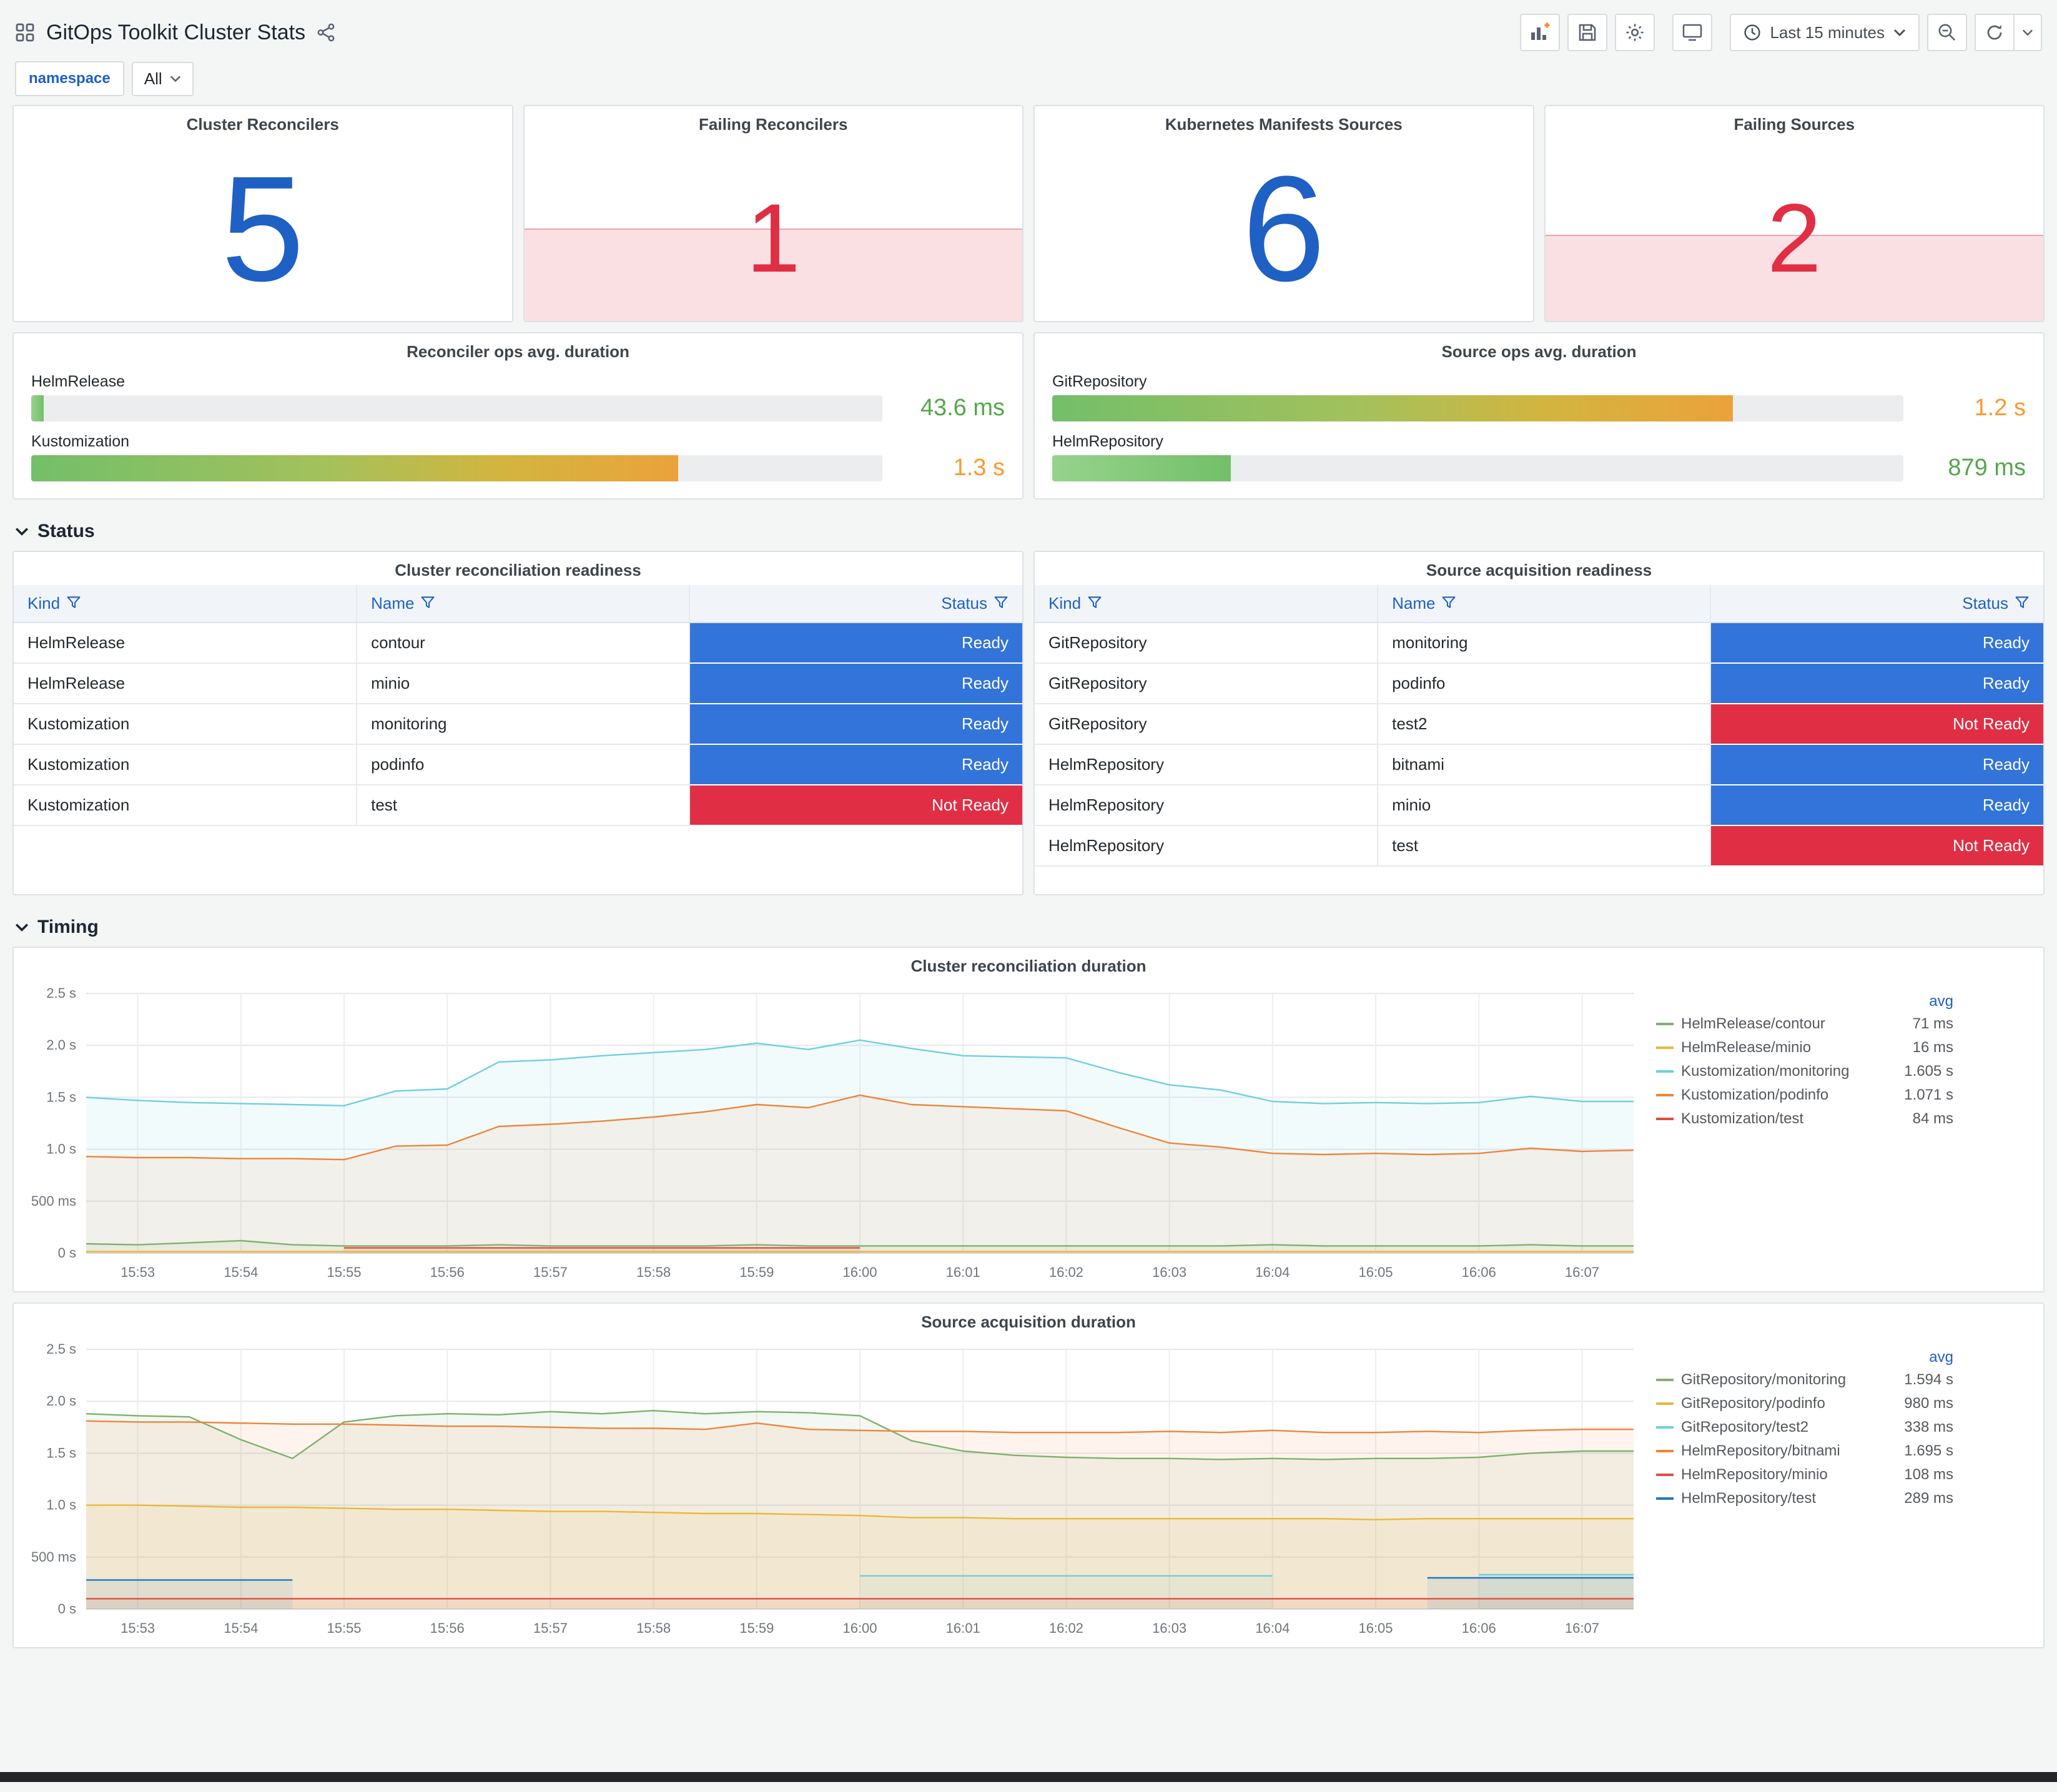  Describe the element at coordinates (354, 468) in the screenshot. I see `gauge-fill-bar` at that location.